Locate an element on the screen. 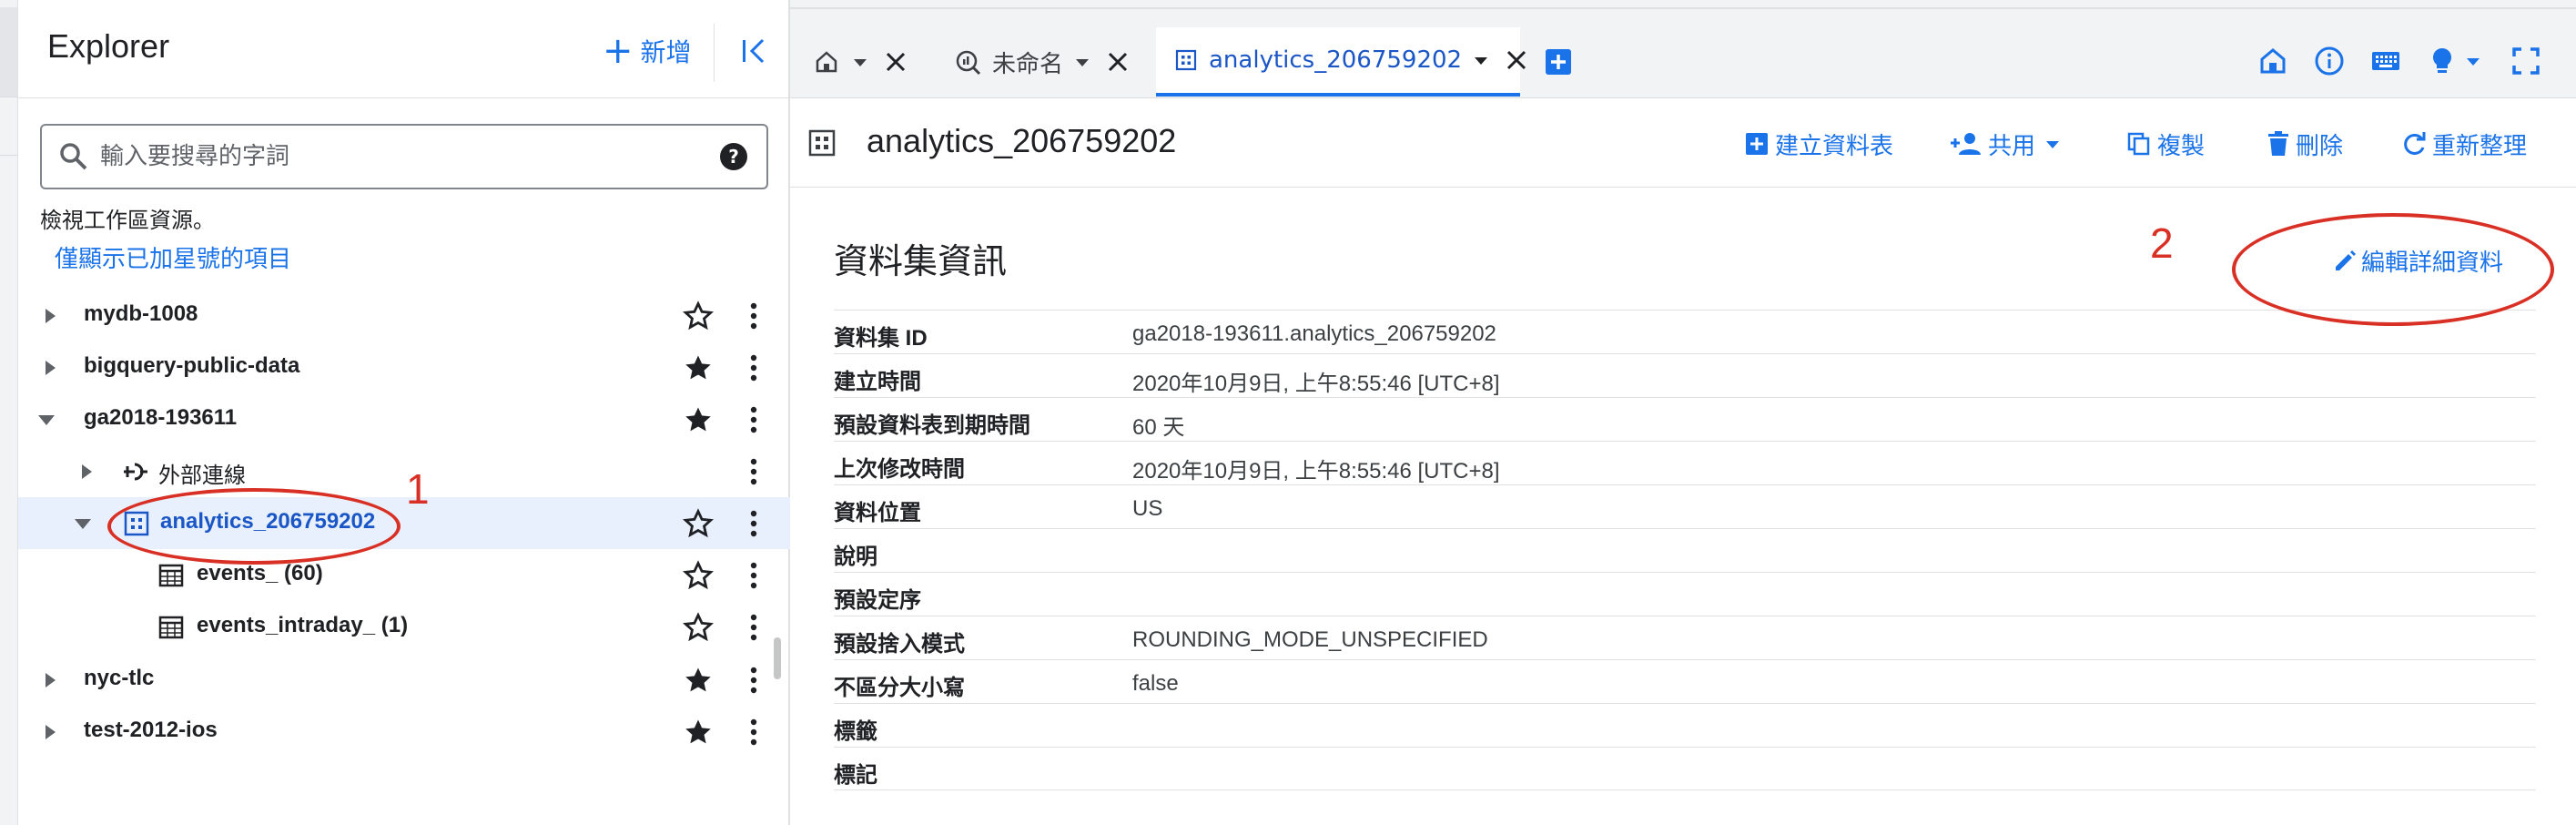 The image size is (2576, 825). tree-item-external-connections: 外部連線 is located at coordinates (404, 471).